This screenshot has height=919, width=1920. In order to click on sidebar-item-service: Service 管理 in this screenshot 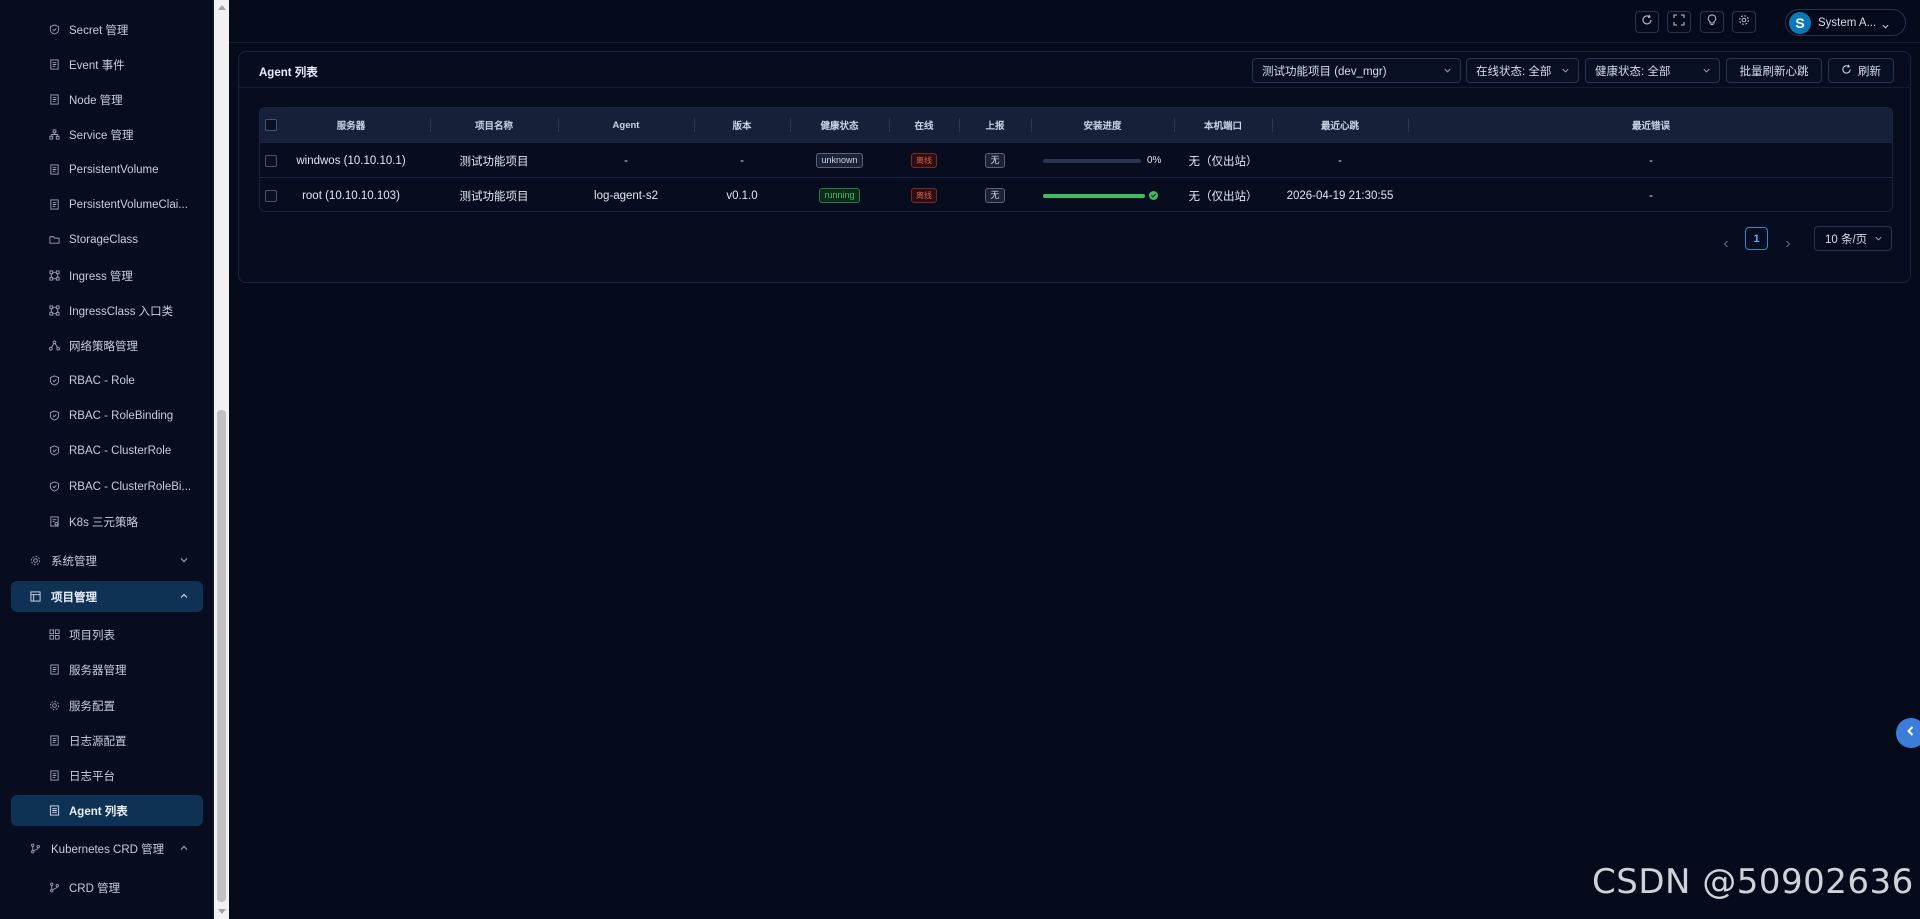, I will do `click(107, 134)`.